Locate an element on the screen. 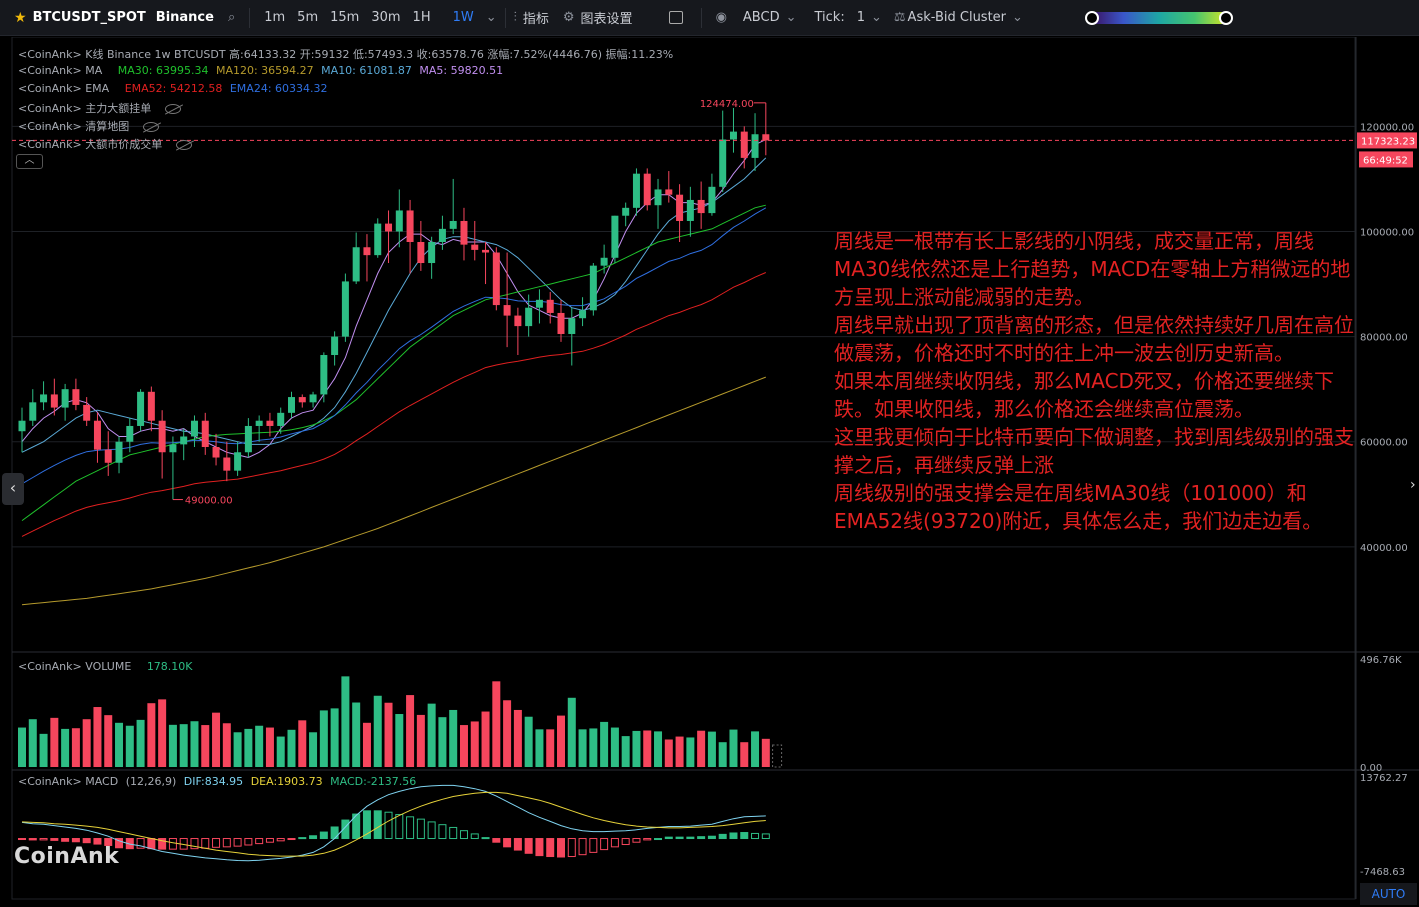  macd-tick-label: 13762.27 is located at coordinates (1384, 778).